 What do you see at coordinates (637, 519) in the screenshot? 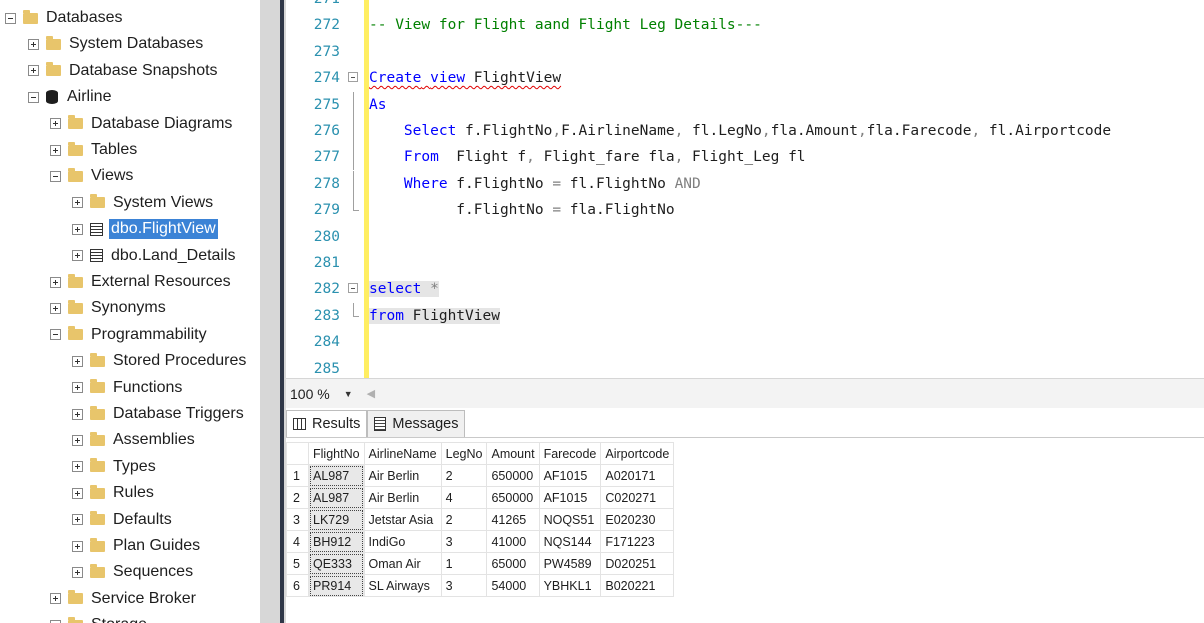
I see `grid-cell: E020230` at bounding box center [637, 519].